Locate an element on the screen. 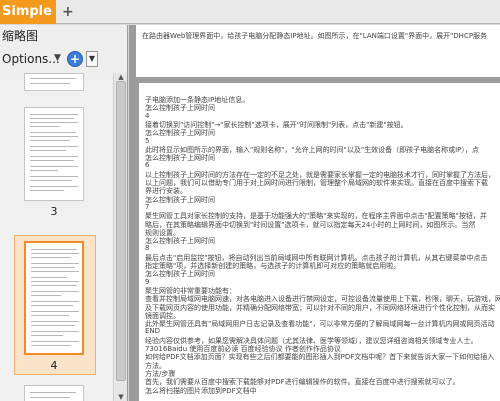  tab-bar: Simple * × + is located at coordinates (250, 12).